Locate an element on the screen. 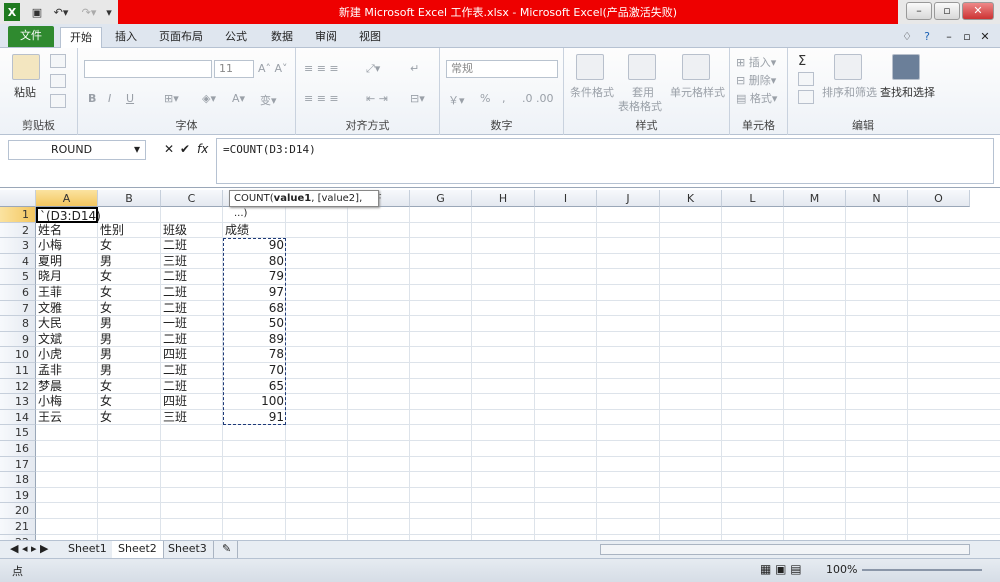  paste-button: 粘贴 is located at coordinates (25, 92).